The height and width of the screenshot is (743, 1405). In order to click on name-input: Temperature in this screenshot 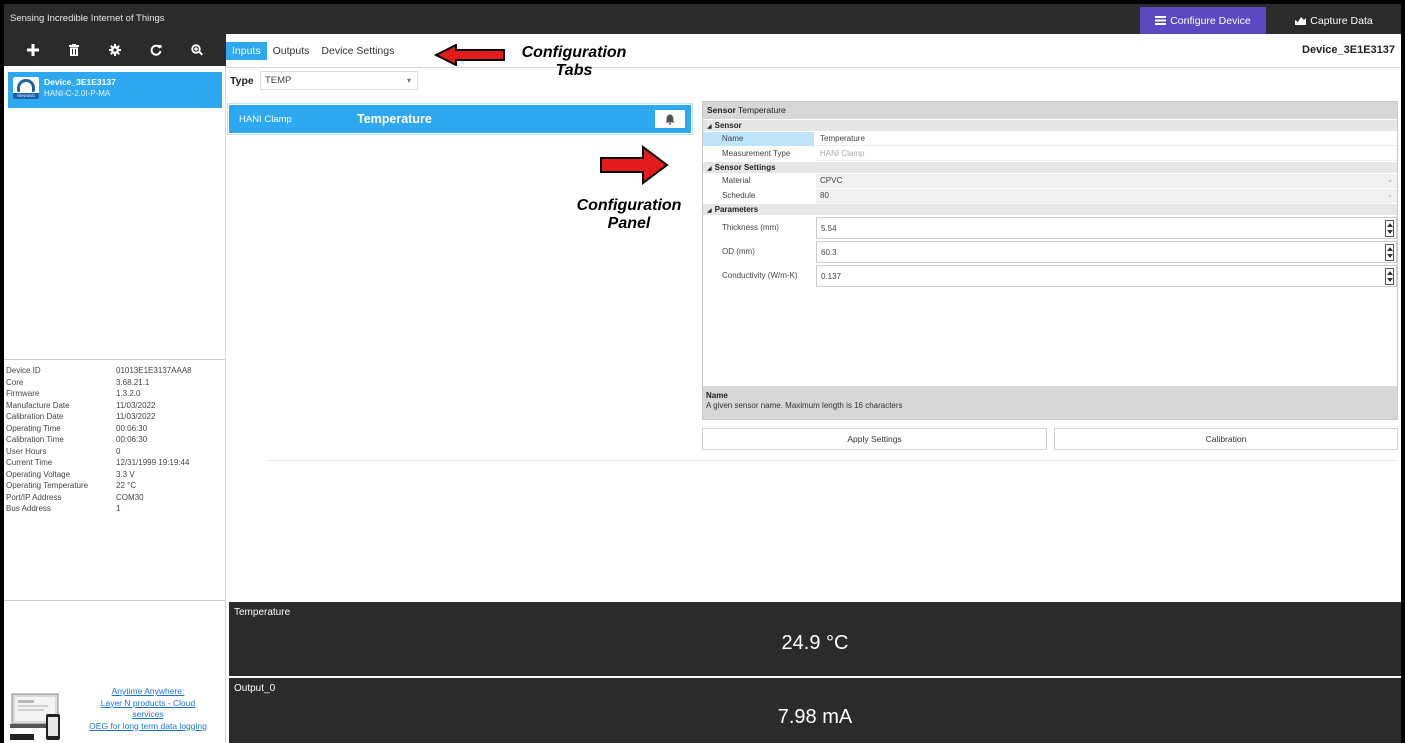, I will do `click(1106, 139)`.